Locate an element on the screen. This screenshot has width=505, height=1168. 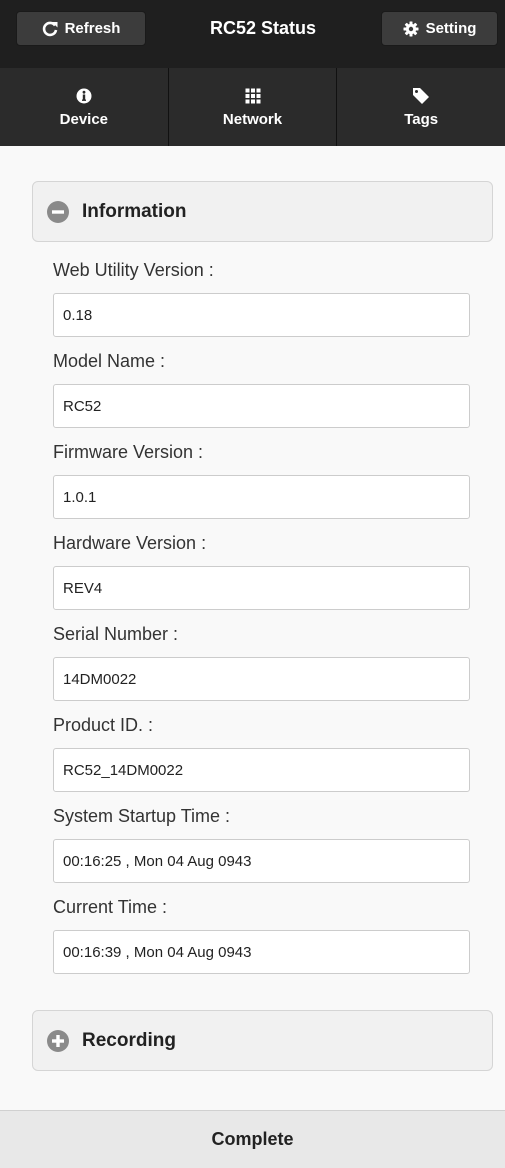
serial-number-label: Serial Number : is located at coordinates (116, 634).